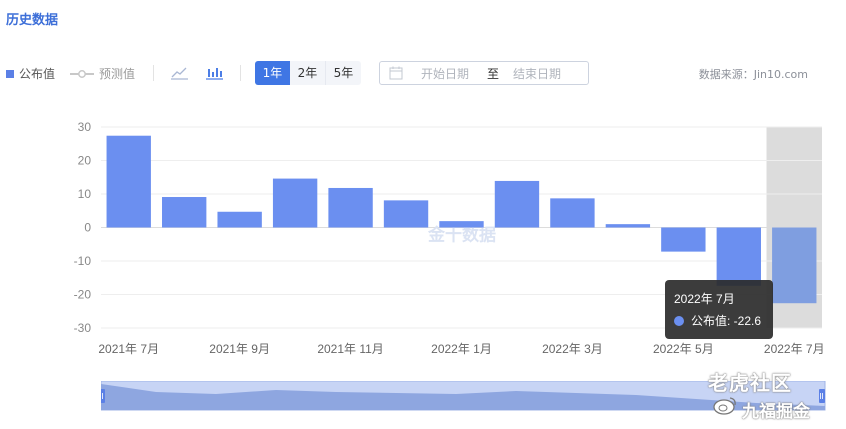  Describe the element at coordinates (572, 349) in the screenshot. I see `x-tick-label: 2022年 3月` at that location.